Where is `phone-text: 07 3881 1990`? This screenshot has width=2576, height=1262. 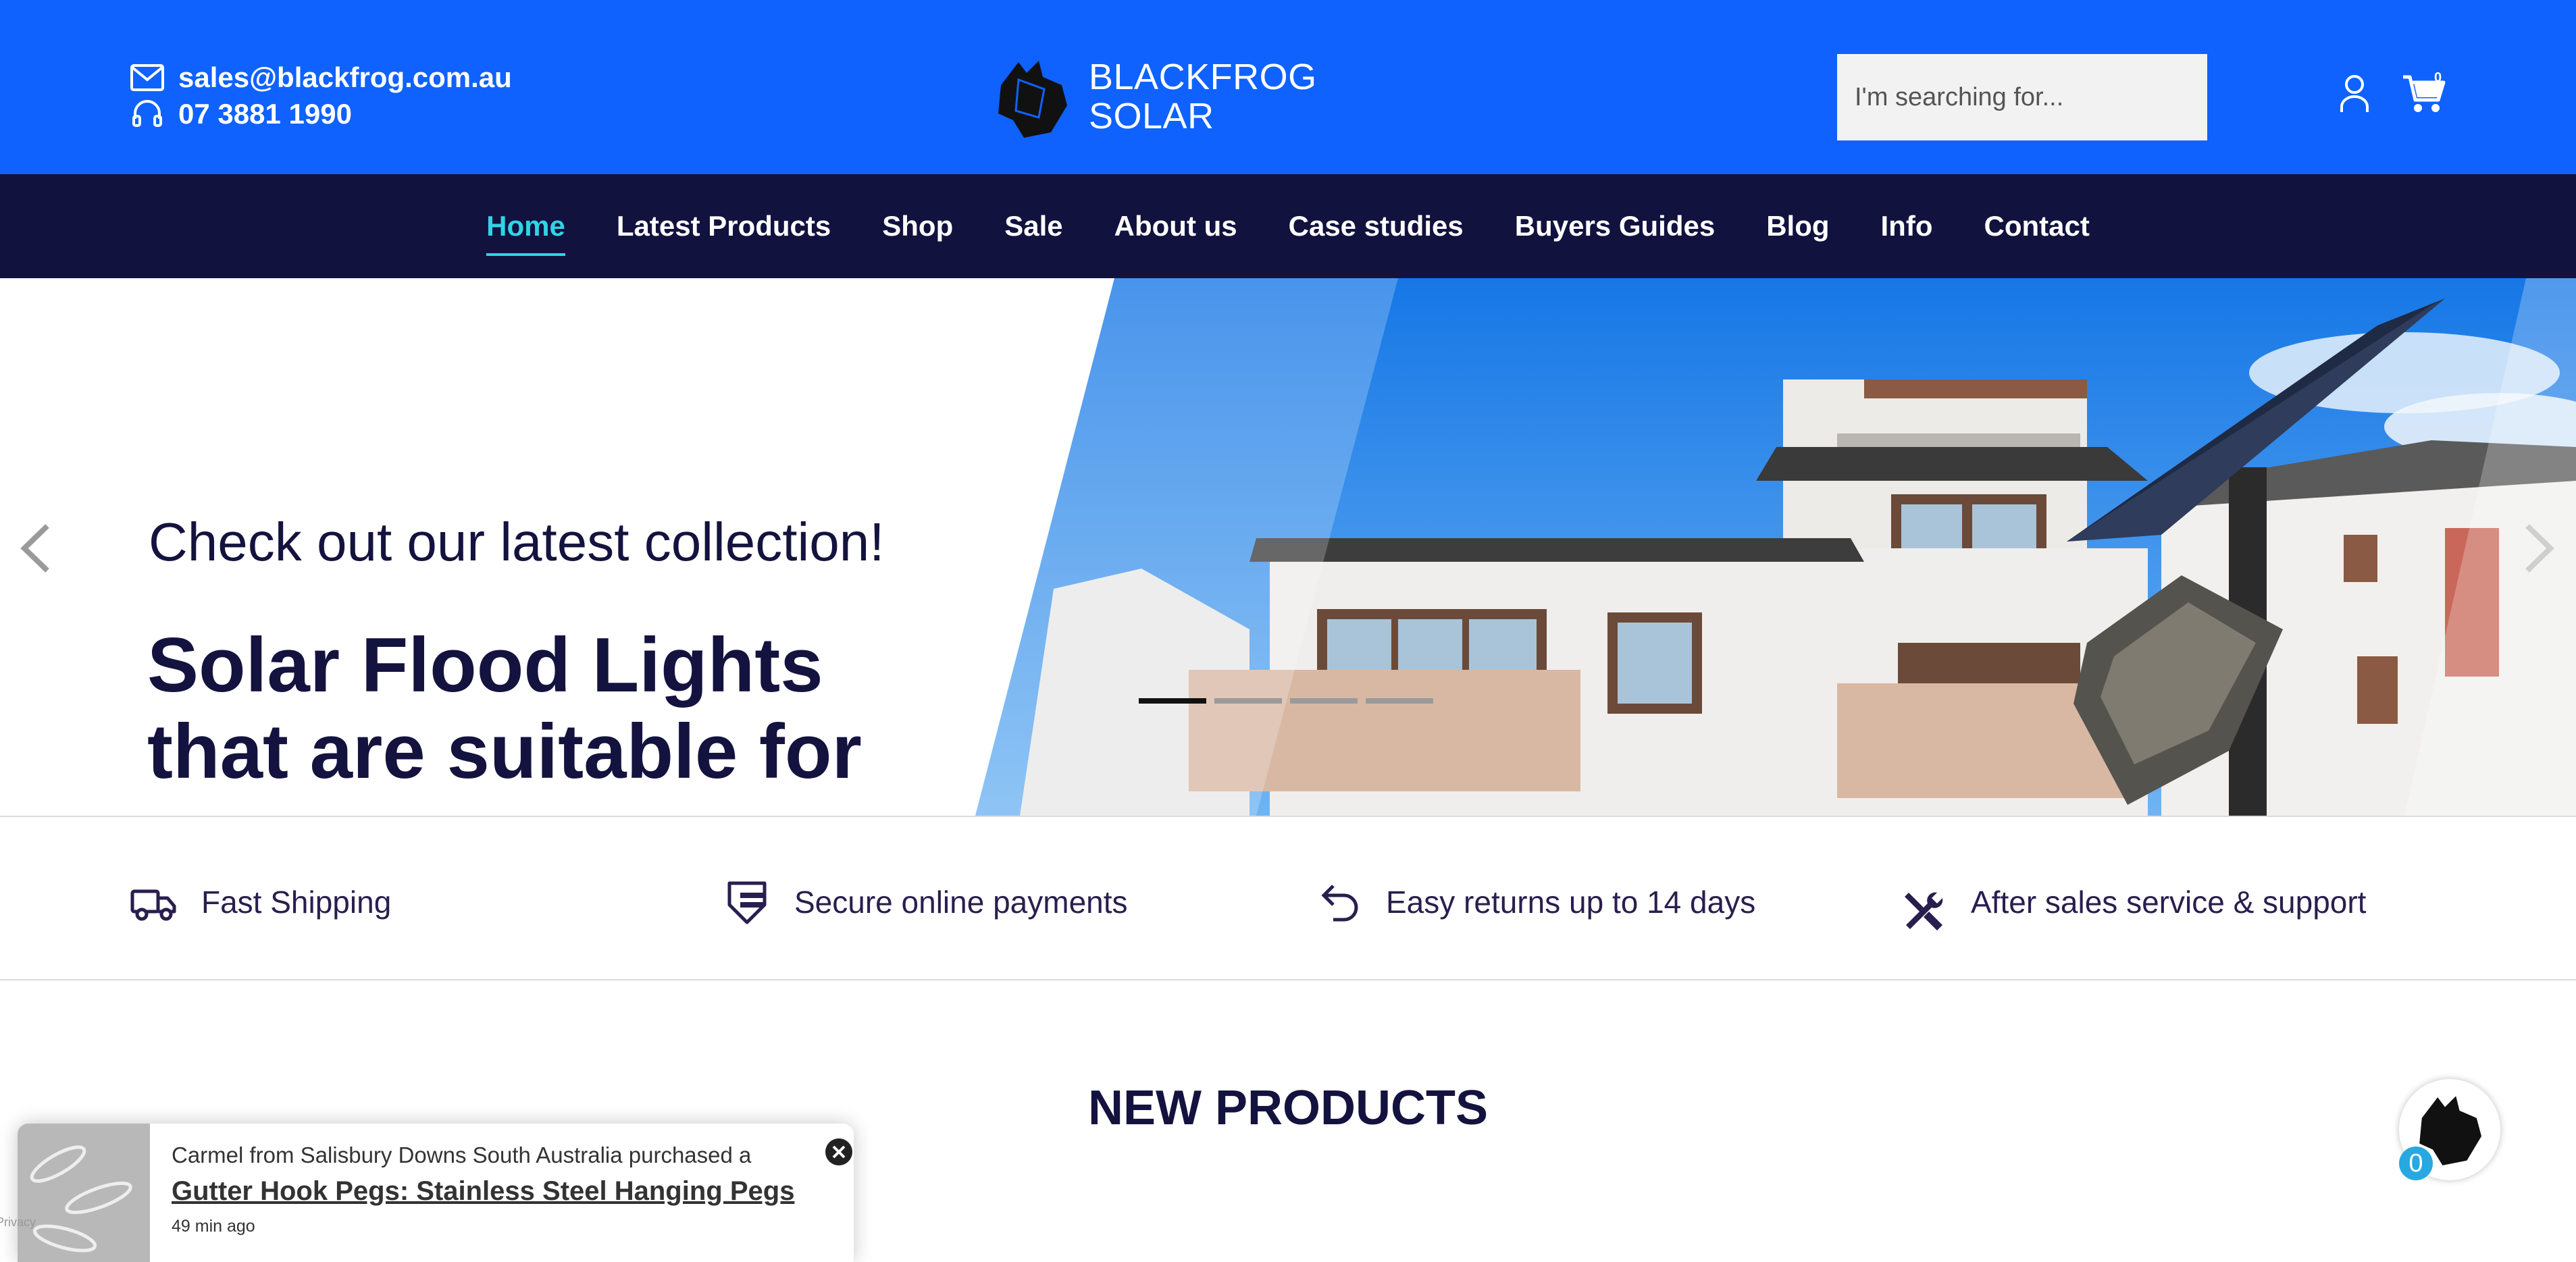 phone-text: 07 3881 1990 is located at coordinates (265, 114).